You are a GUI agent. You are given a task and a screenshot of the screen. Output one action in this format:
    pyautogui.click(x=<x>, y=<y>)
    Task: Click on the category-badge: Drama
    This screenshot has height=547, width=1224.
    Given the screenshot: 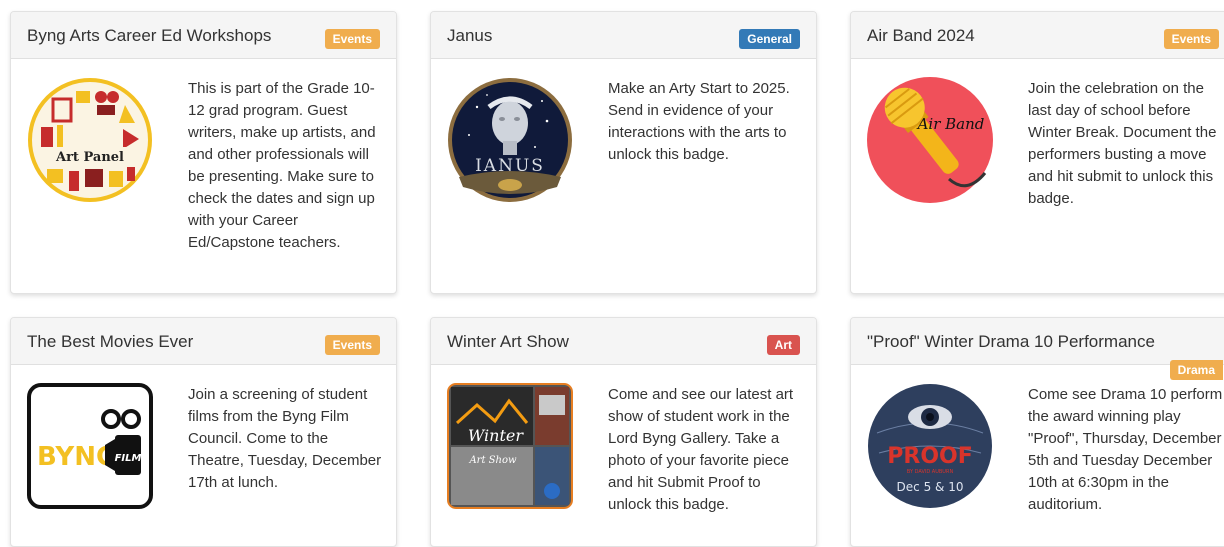 What is the action you would take?
    pyautogui.click(x=1196, y=370)
    